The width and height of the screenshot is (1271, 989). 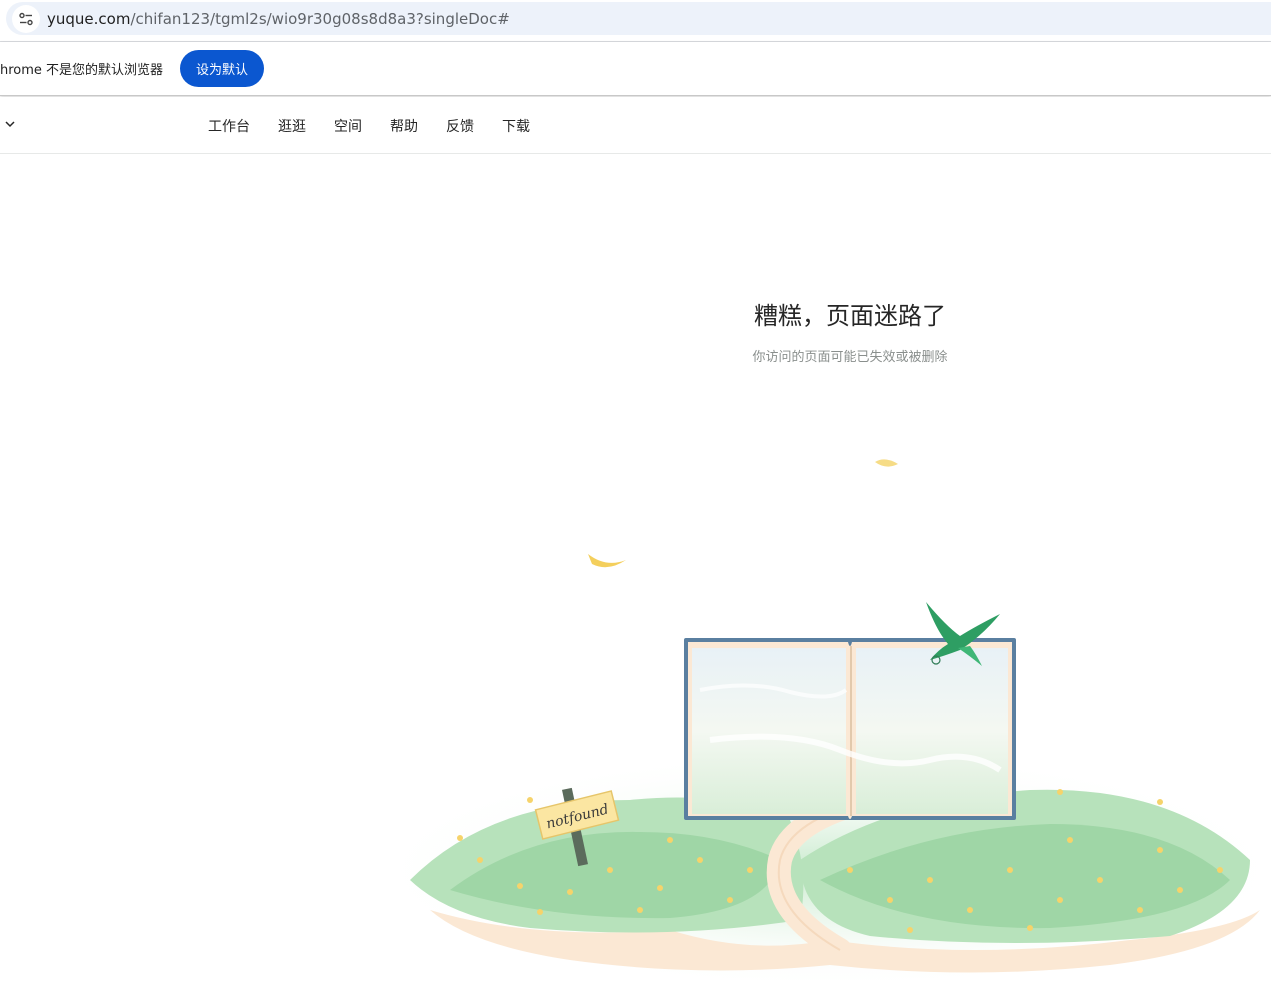 What do you see at coordinates (635, 69) in the screenshot?
I see `default-browser-infobar: hrome 不是您的默认浏览器 设为默认` at bounding box center [635, 69].